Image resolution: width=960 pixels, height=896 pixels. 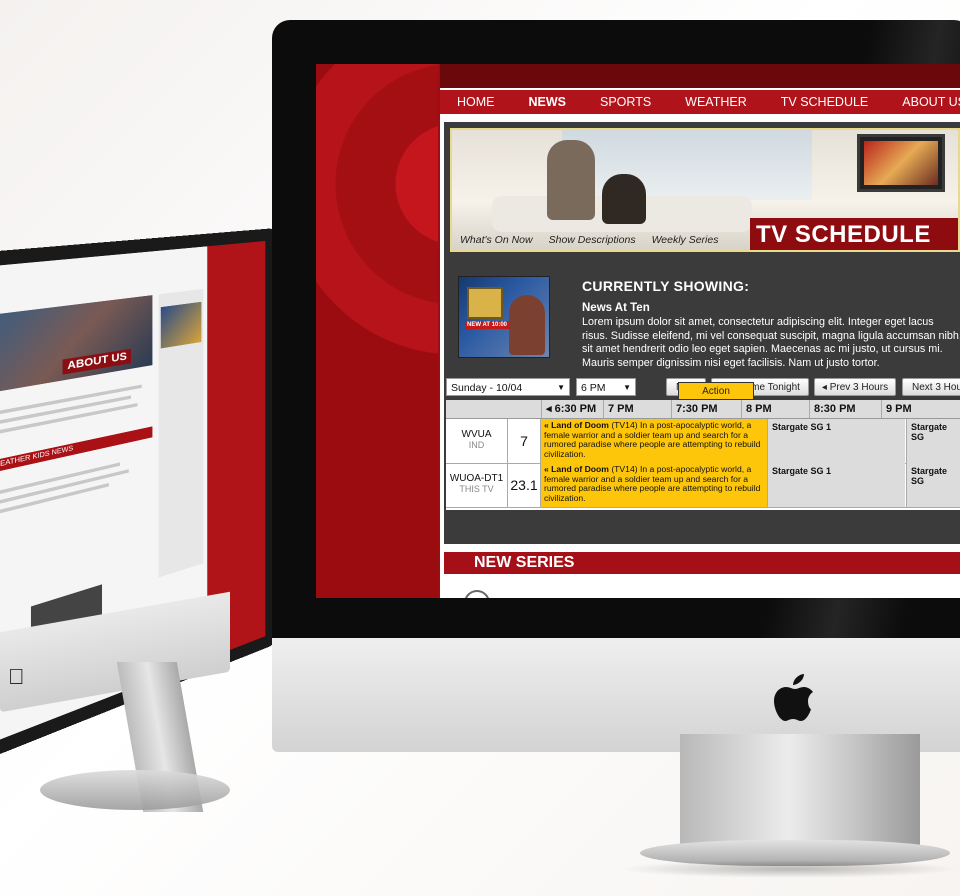 I want to click on thumb-label: NEW AT 10:00, so click(x=487, y=325).